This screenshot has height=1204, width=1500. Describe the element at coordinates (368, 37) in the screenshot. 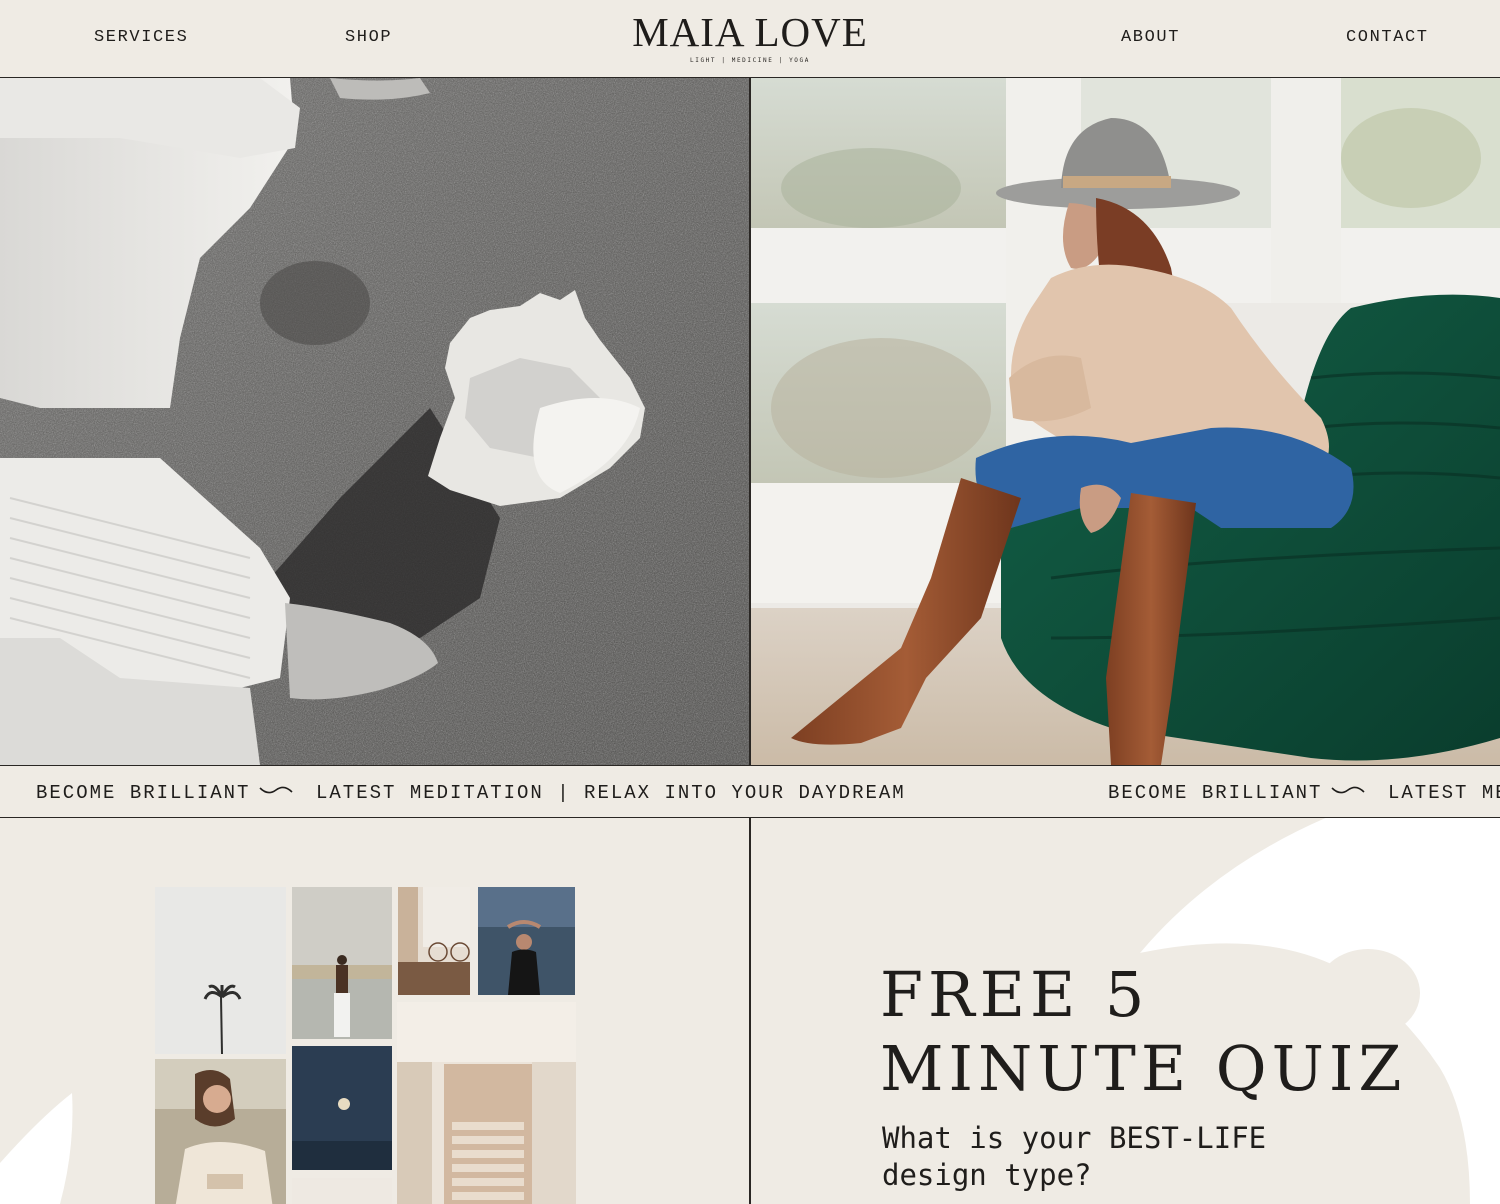

I see `nav-shop-link: SHOP` at that location.